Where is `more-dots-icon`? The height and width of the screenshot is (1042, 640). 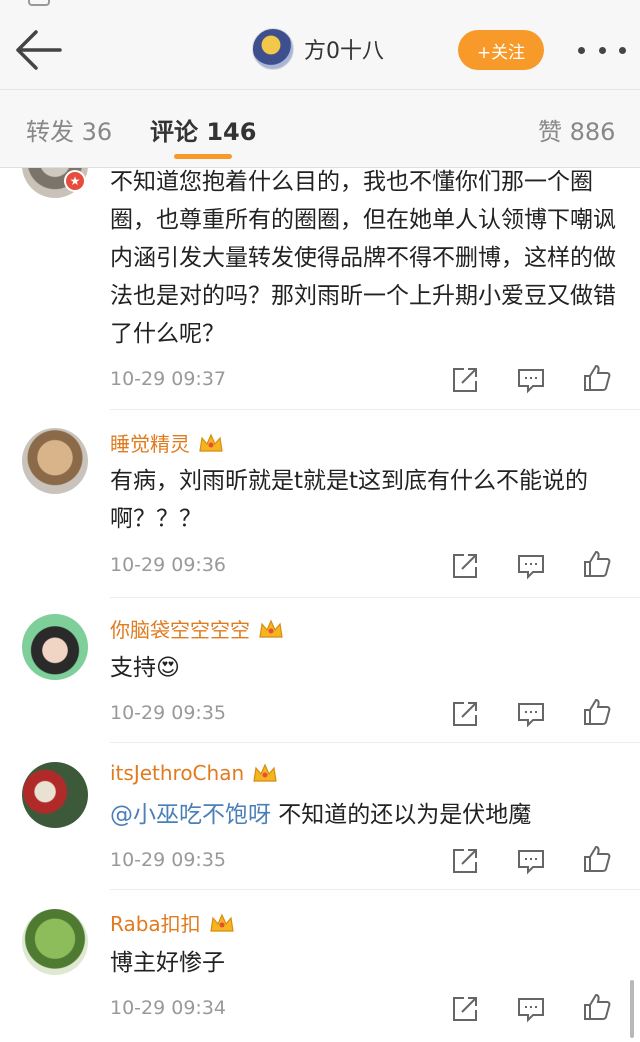 more-dots-icon is located at coordinates (602, 50).